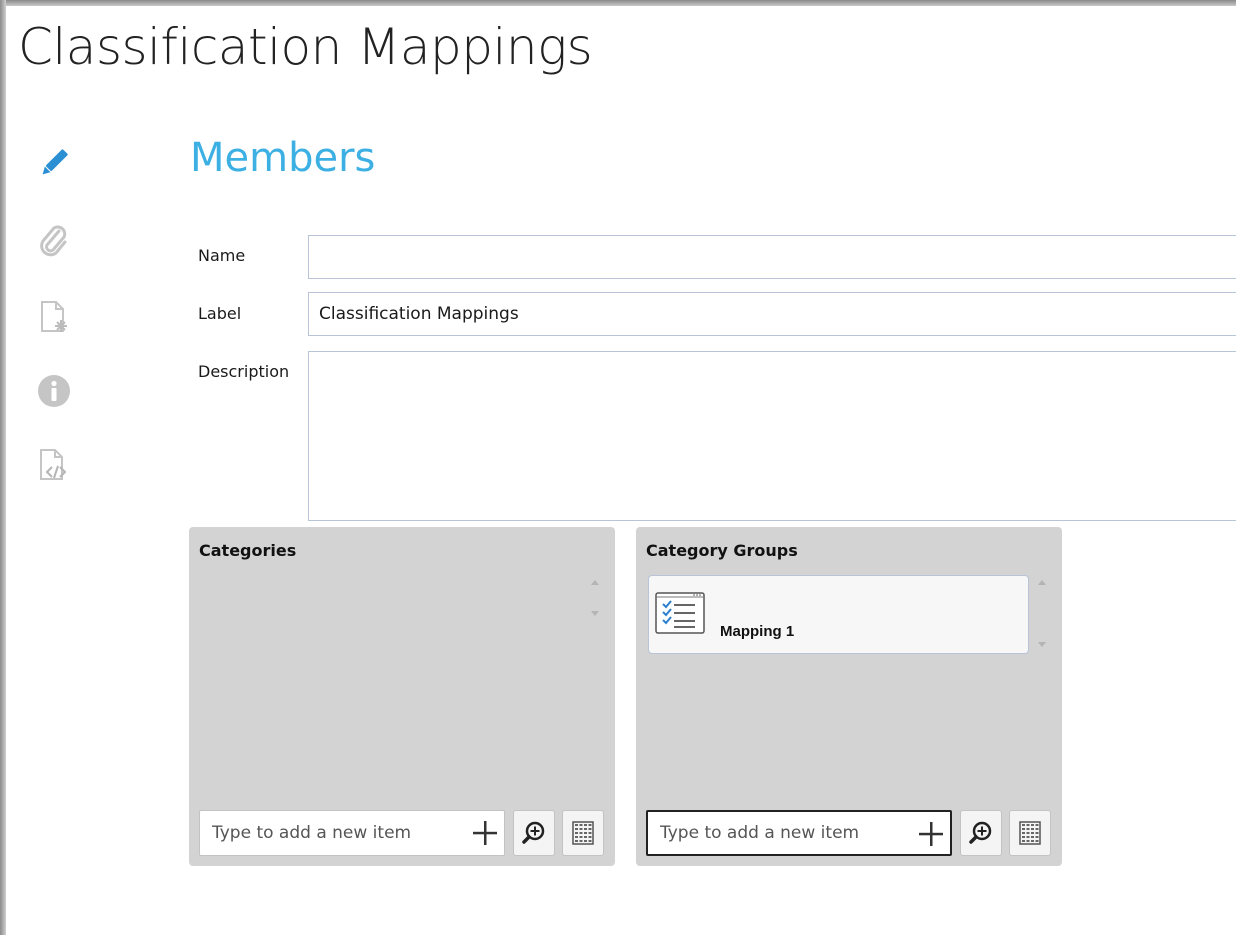 This screenshot has width=1236, height=935. What do you see at coordinates (54, 163) in the screenshot?
I see `pencil-icon` at bounding box center [54, 163].